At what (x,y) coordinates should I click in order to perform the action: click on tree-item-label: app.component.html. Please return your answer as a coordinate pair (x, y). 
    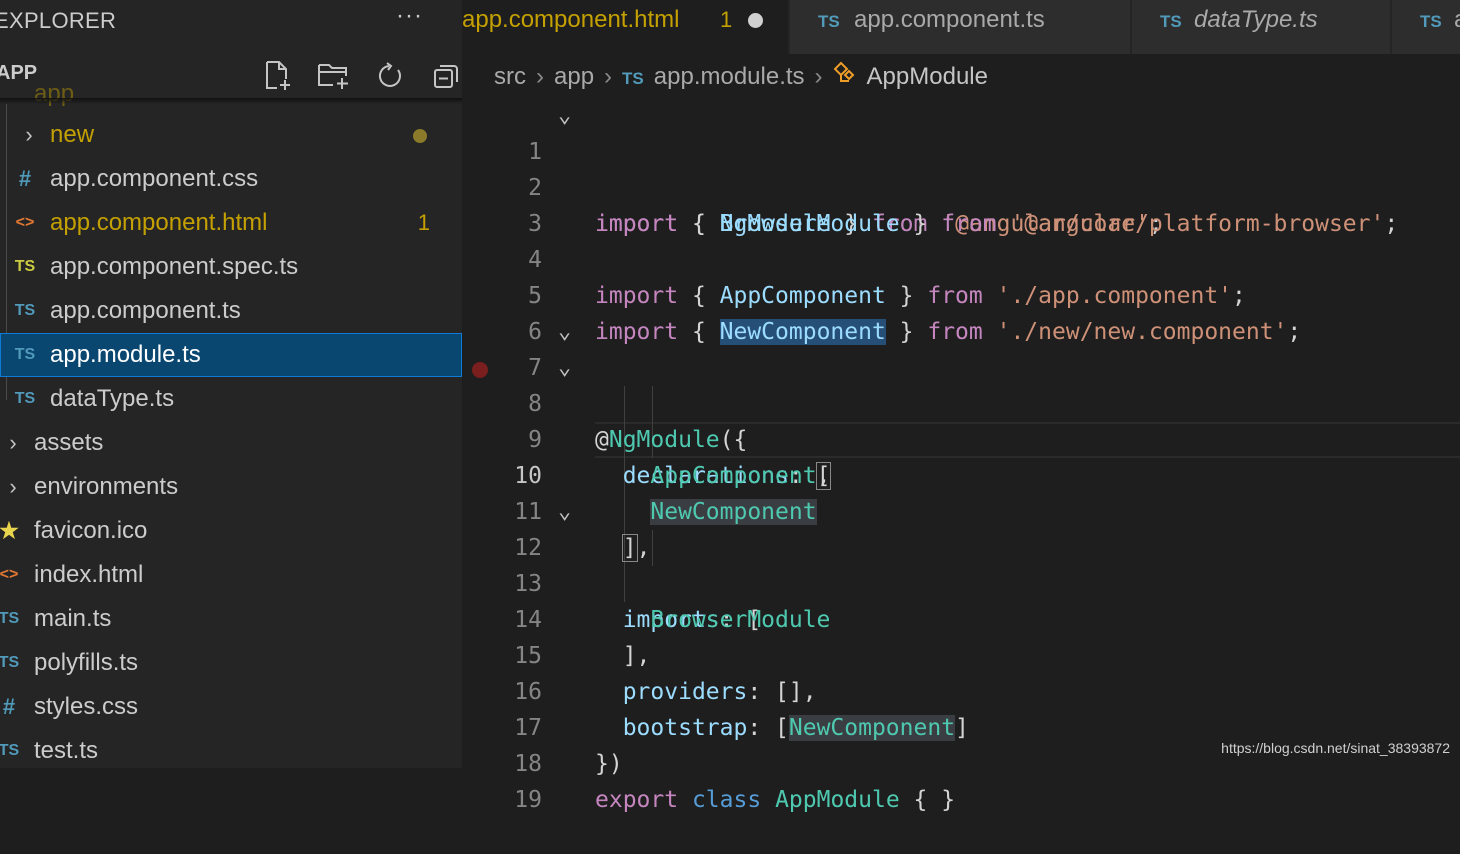
    Looking at the image, I should click on (159, 222).